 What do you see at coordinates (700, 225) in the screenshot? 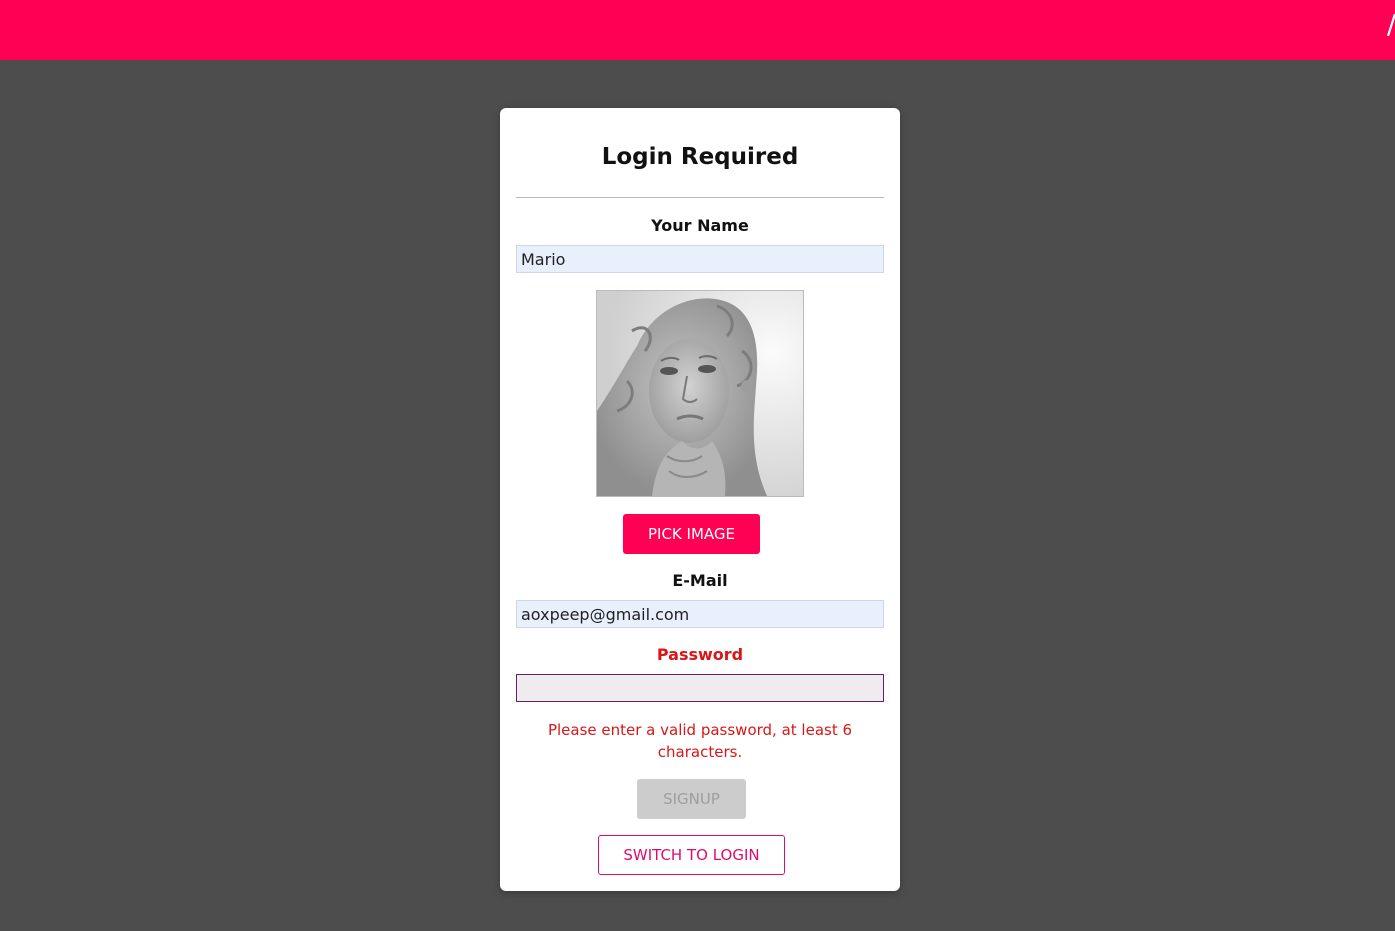
I see `name-label: Your Name` at bounding box center [700, 225].